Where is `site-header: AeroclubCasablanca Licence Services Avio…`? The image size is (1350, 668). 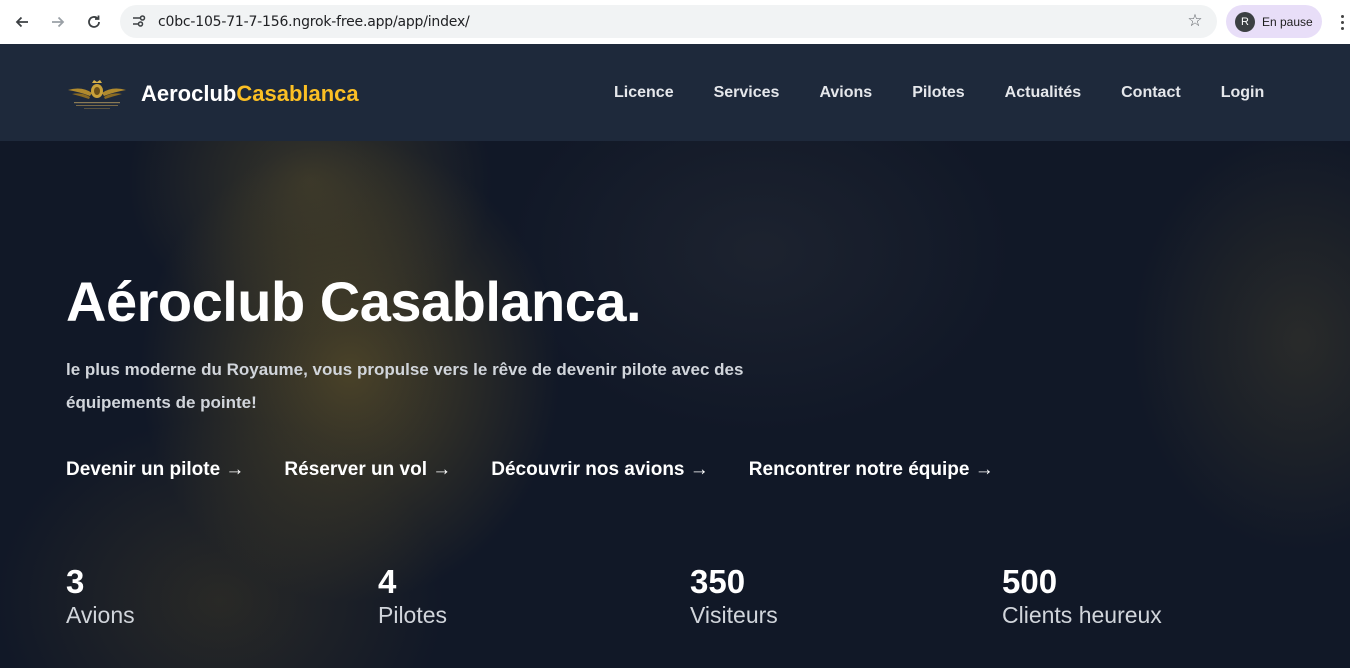 site-header: AeroclubCasablanca Licence Services Avio… is located at coordinates (675, 92).